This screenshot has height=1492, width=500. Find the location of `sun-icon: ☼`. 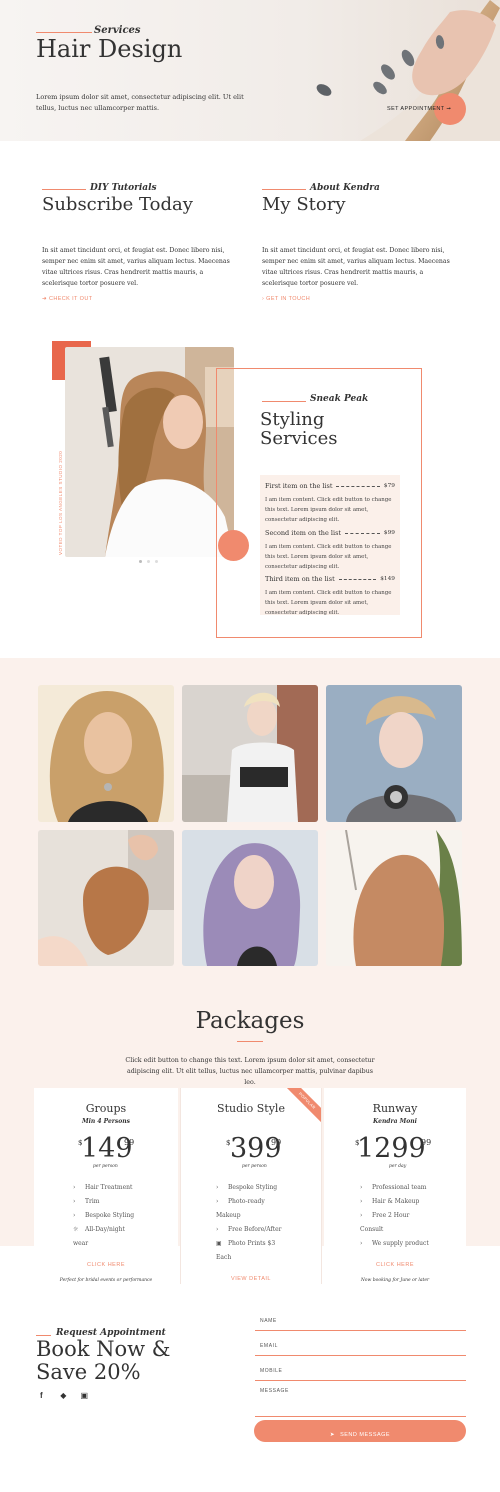

sun-icon: ☼ is located at coordinates (76, 1229).